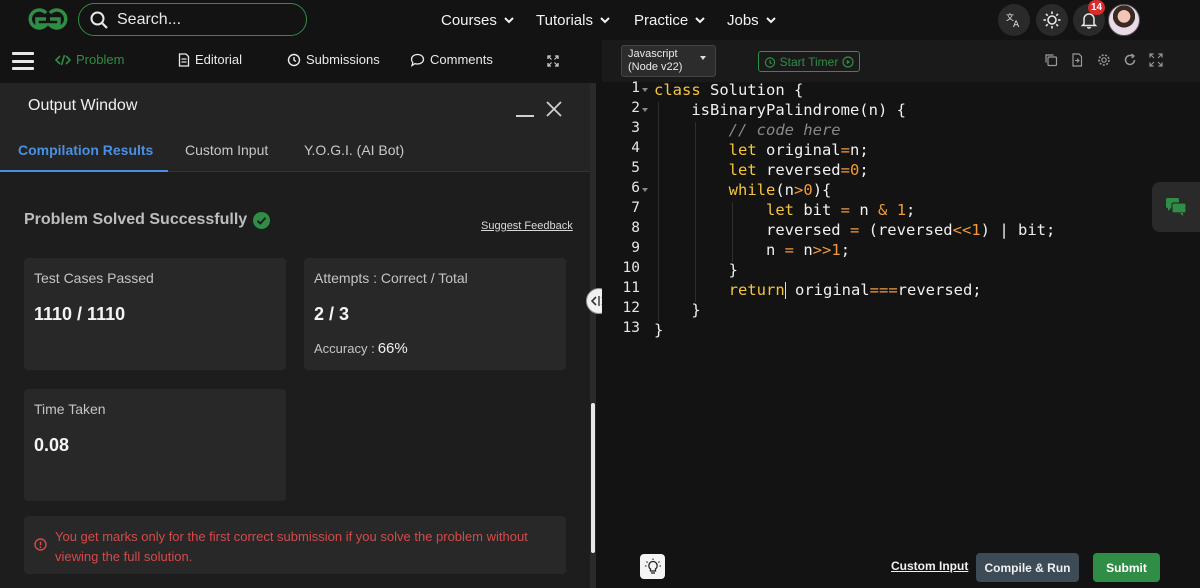 This screenshot has width=1200, height=588. What do you see at coordinates (593, 335) in the screenshot?
I see `output-scrollbar` at bounding box center [593, 335].